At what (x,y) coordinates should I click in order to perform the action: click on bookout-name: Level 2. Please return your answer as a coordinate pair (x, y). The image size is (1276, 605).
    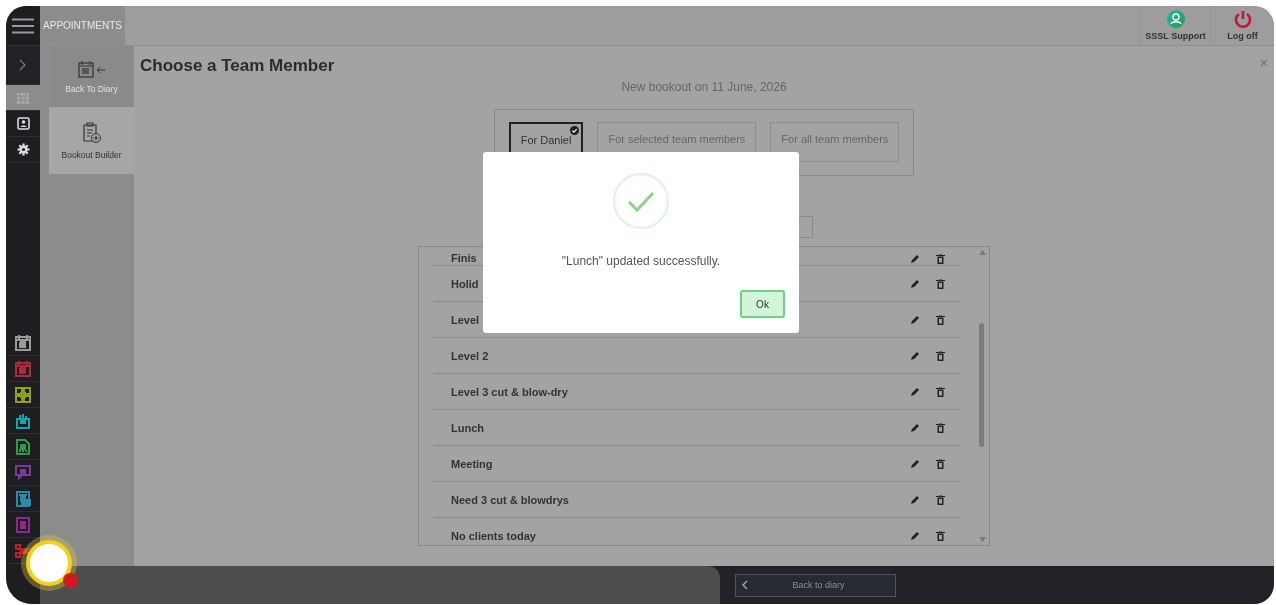
    Looking at the image, I should click on (470, 355).